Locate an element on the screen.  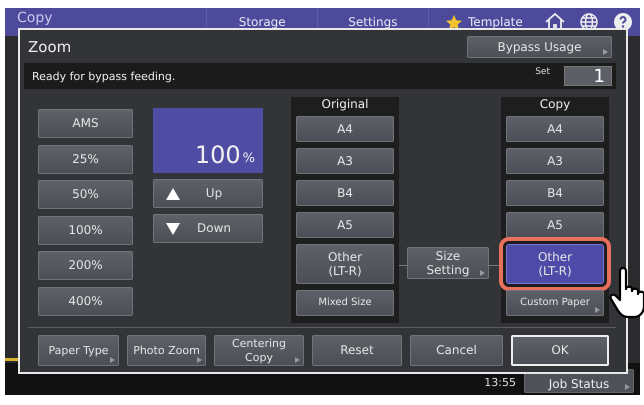
zoom-preset-button: 400% is located at coordinates (85, 301).